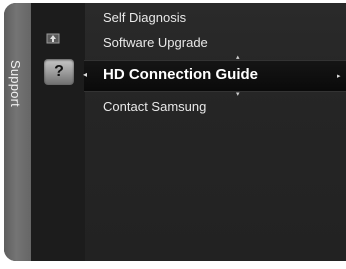  I want to click on upgrade-icon, so click(53, 39).